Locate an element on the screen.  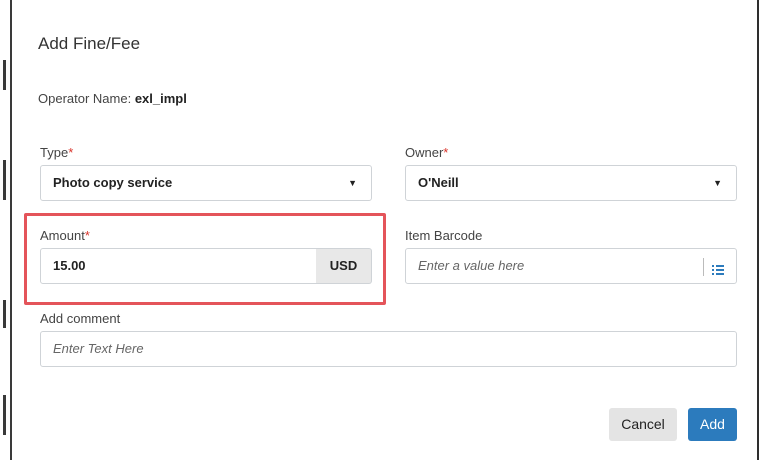
operator-name: Operator Name: exl_impl is located at coordinates (112, 98).